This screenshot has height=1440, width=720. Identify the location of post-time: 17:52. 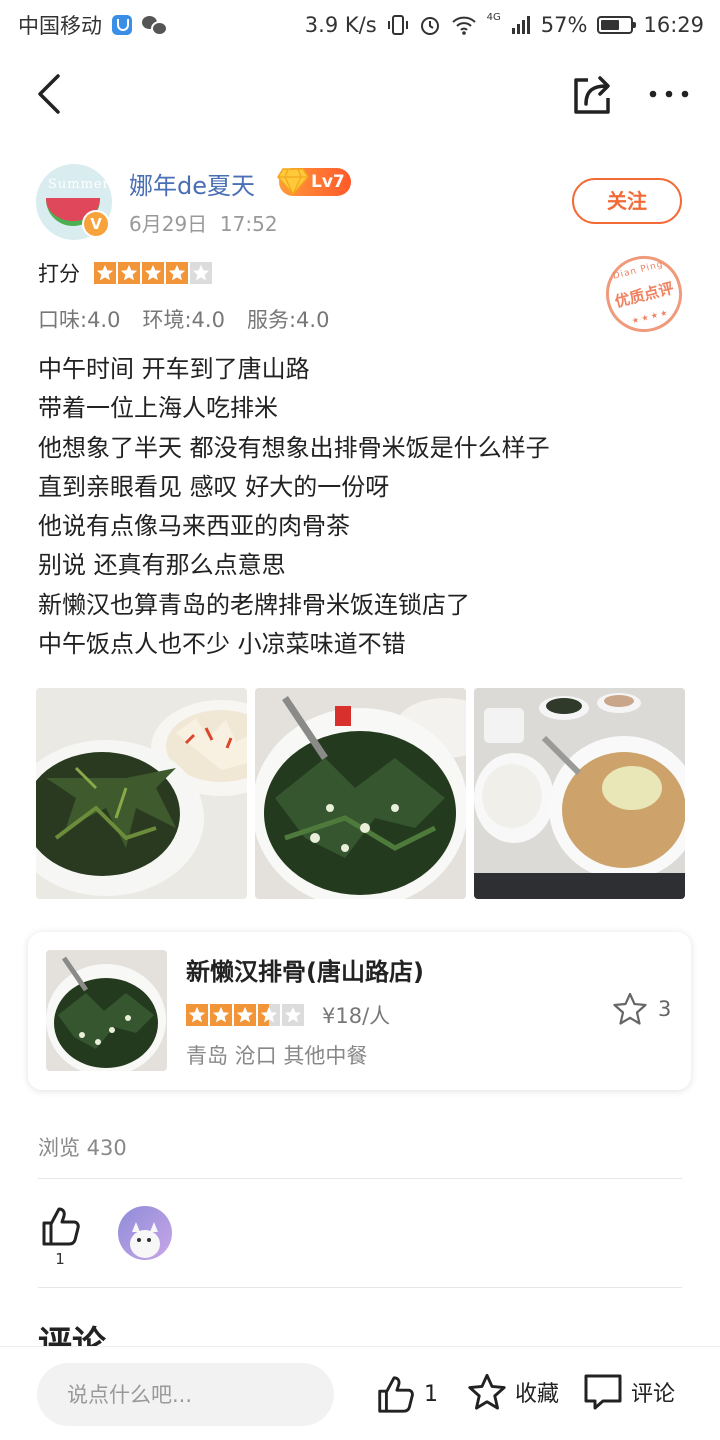
(248, 224).